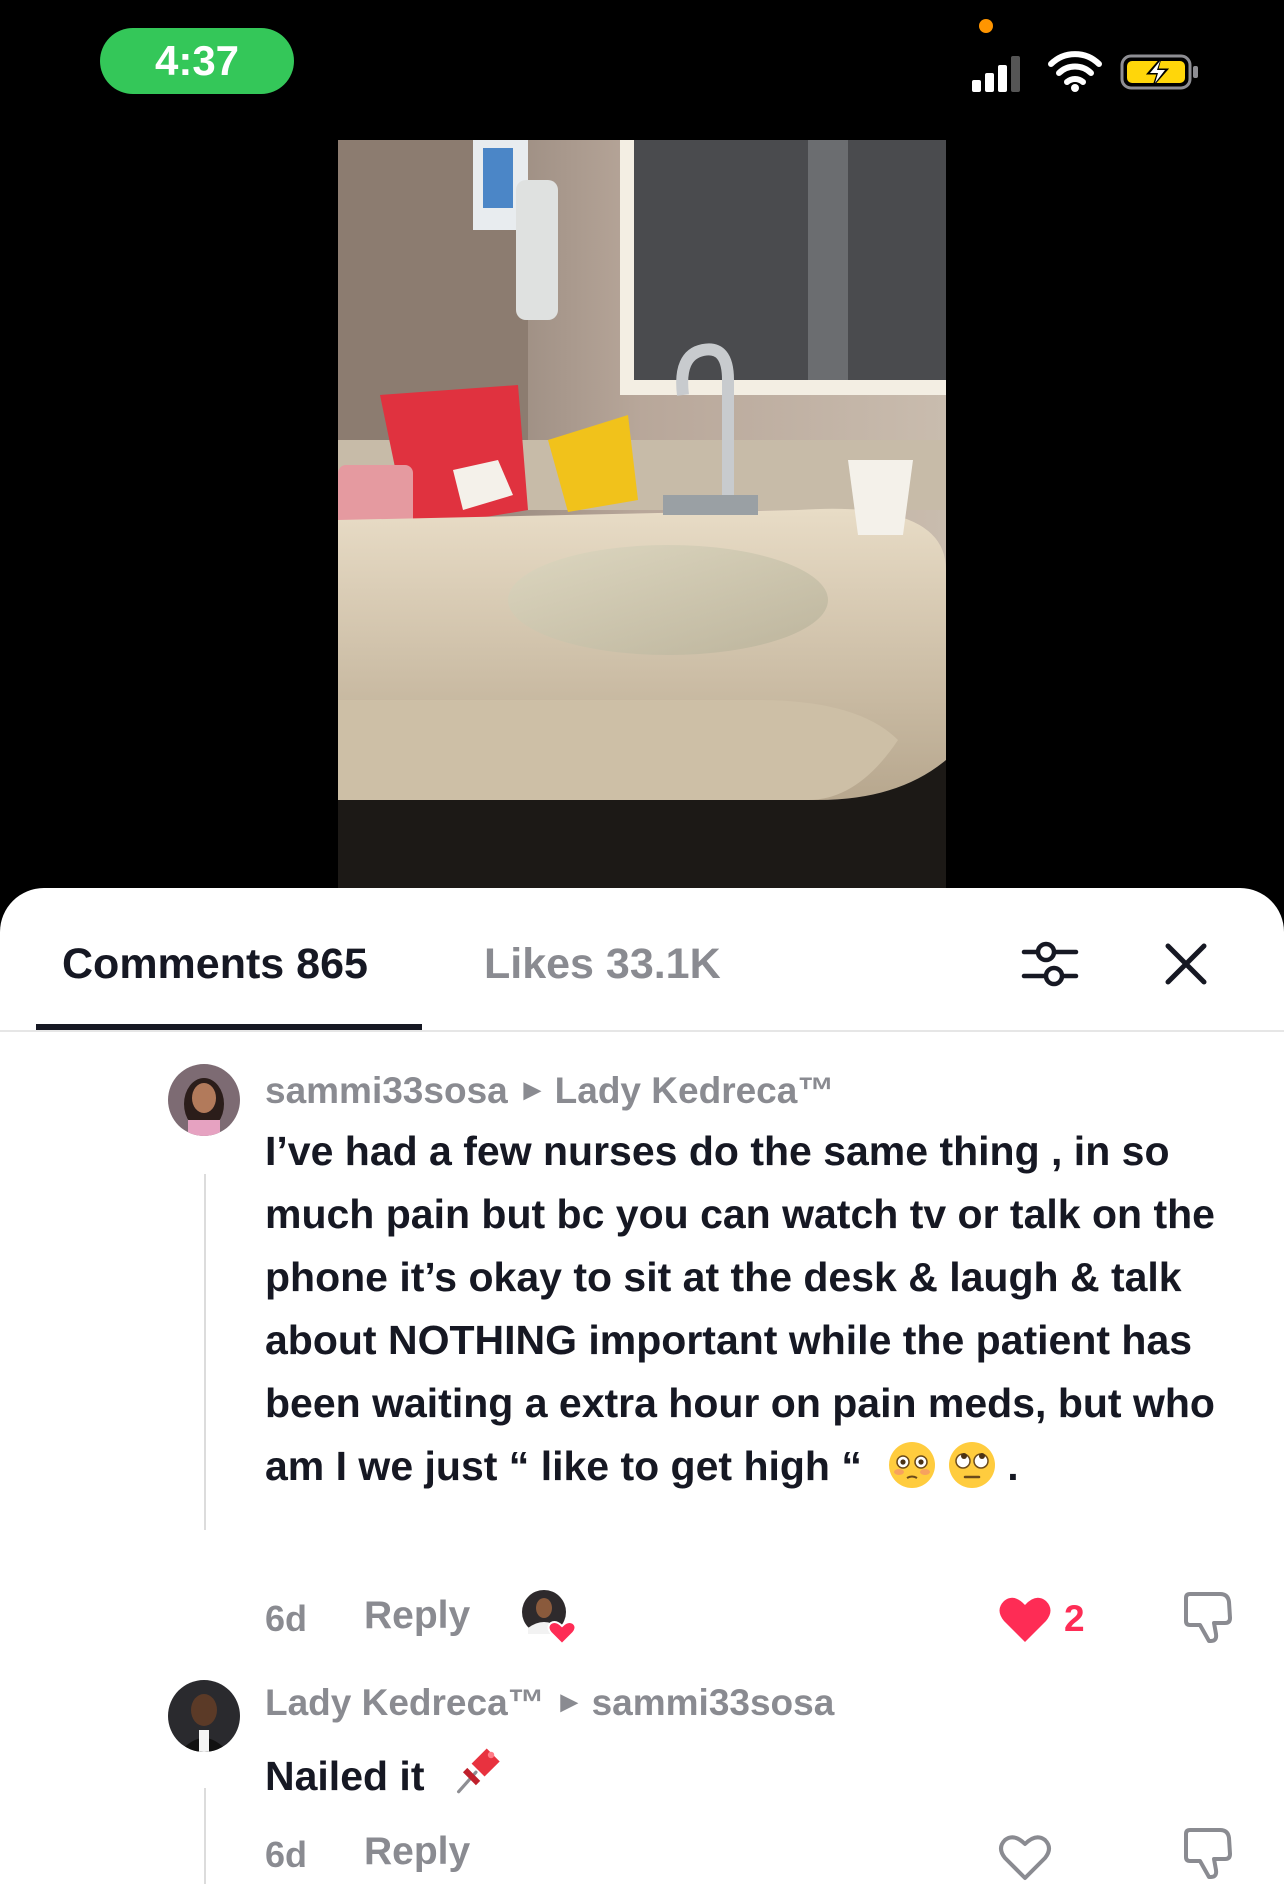  I want to click on tab-likes: Likes 33.1K, so click(602, 964).